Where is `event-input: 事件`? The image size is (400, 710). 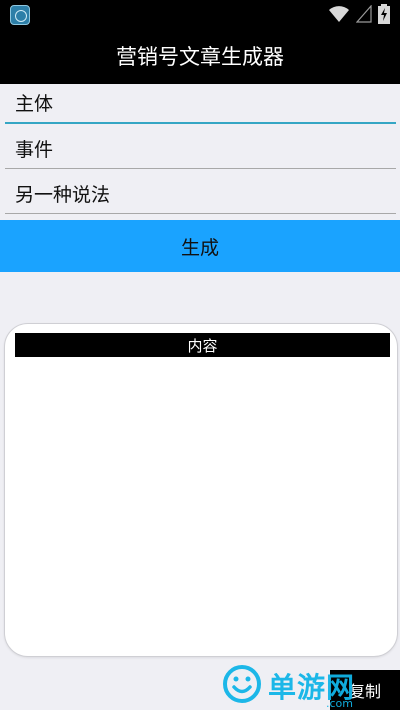 event-input: 事件 is located at coordinates (200, 150).